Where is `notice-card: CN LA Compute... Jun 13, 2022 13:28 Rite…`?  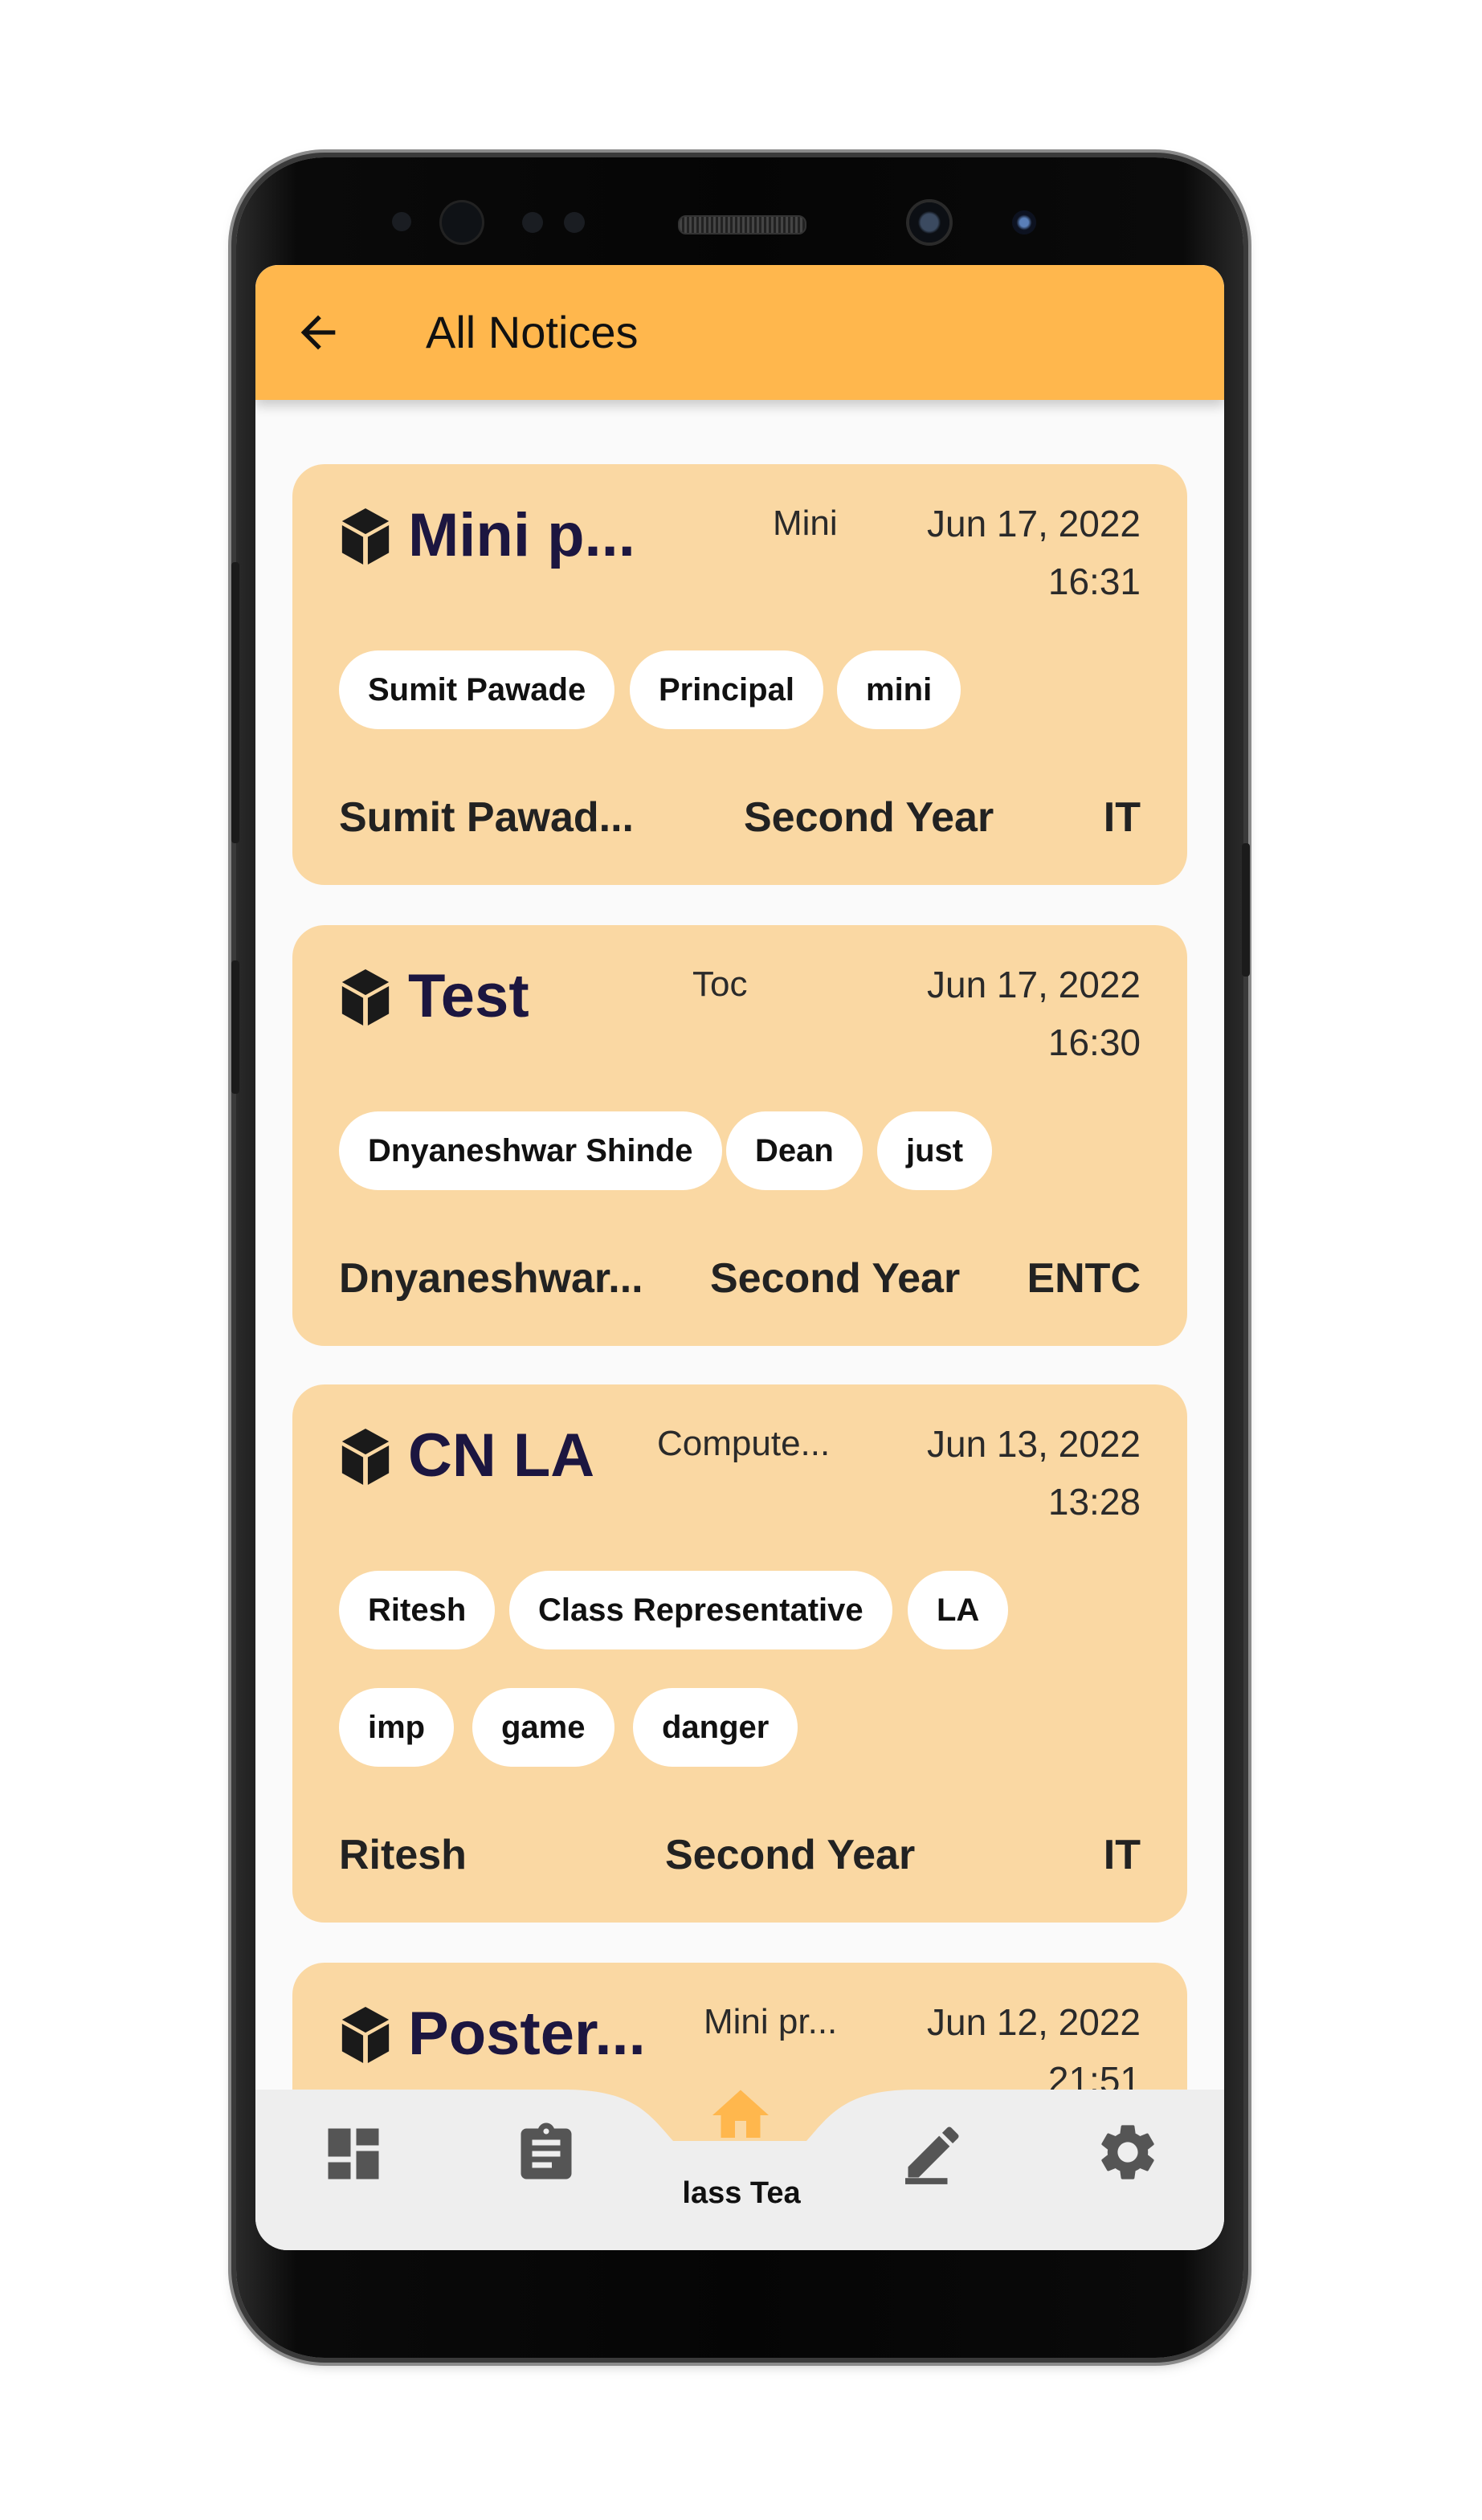 notice-card: CN LA Compute... Jun 13, 2022 13:28 Rite… is located at coordinates (739, 1653).